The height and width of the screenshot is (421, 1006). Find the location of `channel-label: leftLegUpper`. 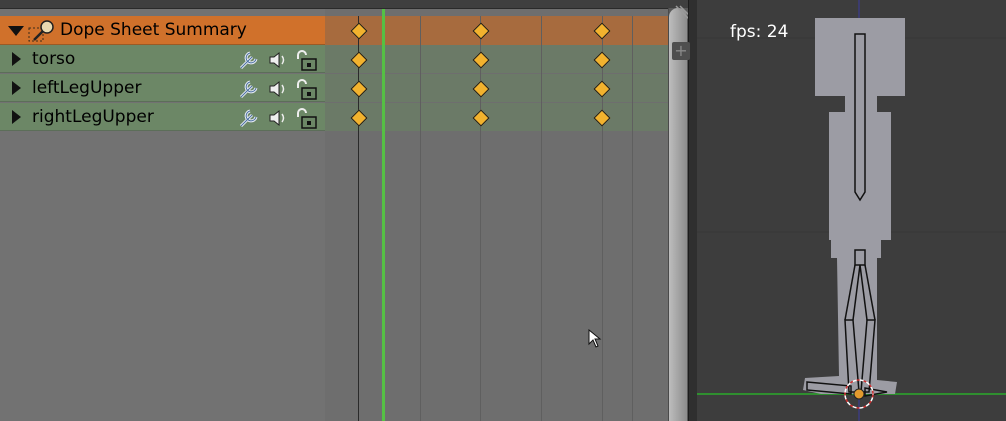

channel-label: leftLegUpper is located at coordinates (87, 88).